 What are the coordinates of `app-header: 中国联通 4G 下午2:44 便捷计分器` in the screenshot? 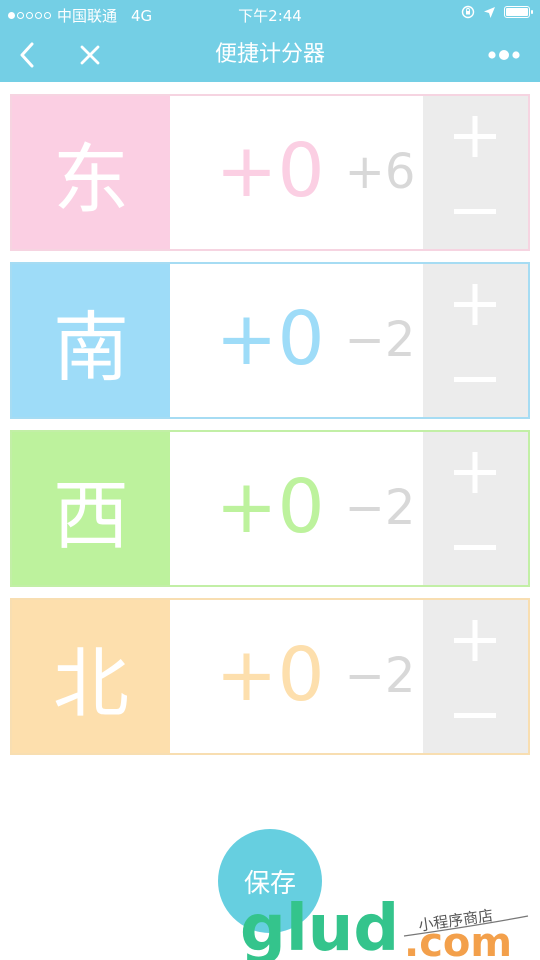 It's located at (270, 41).